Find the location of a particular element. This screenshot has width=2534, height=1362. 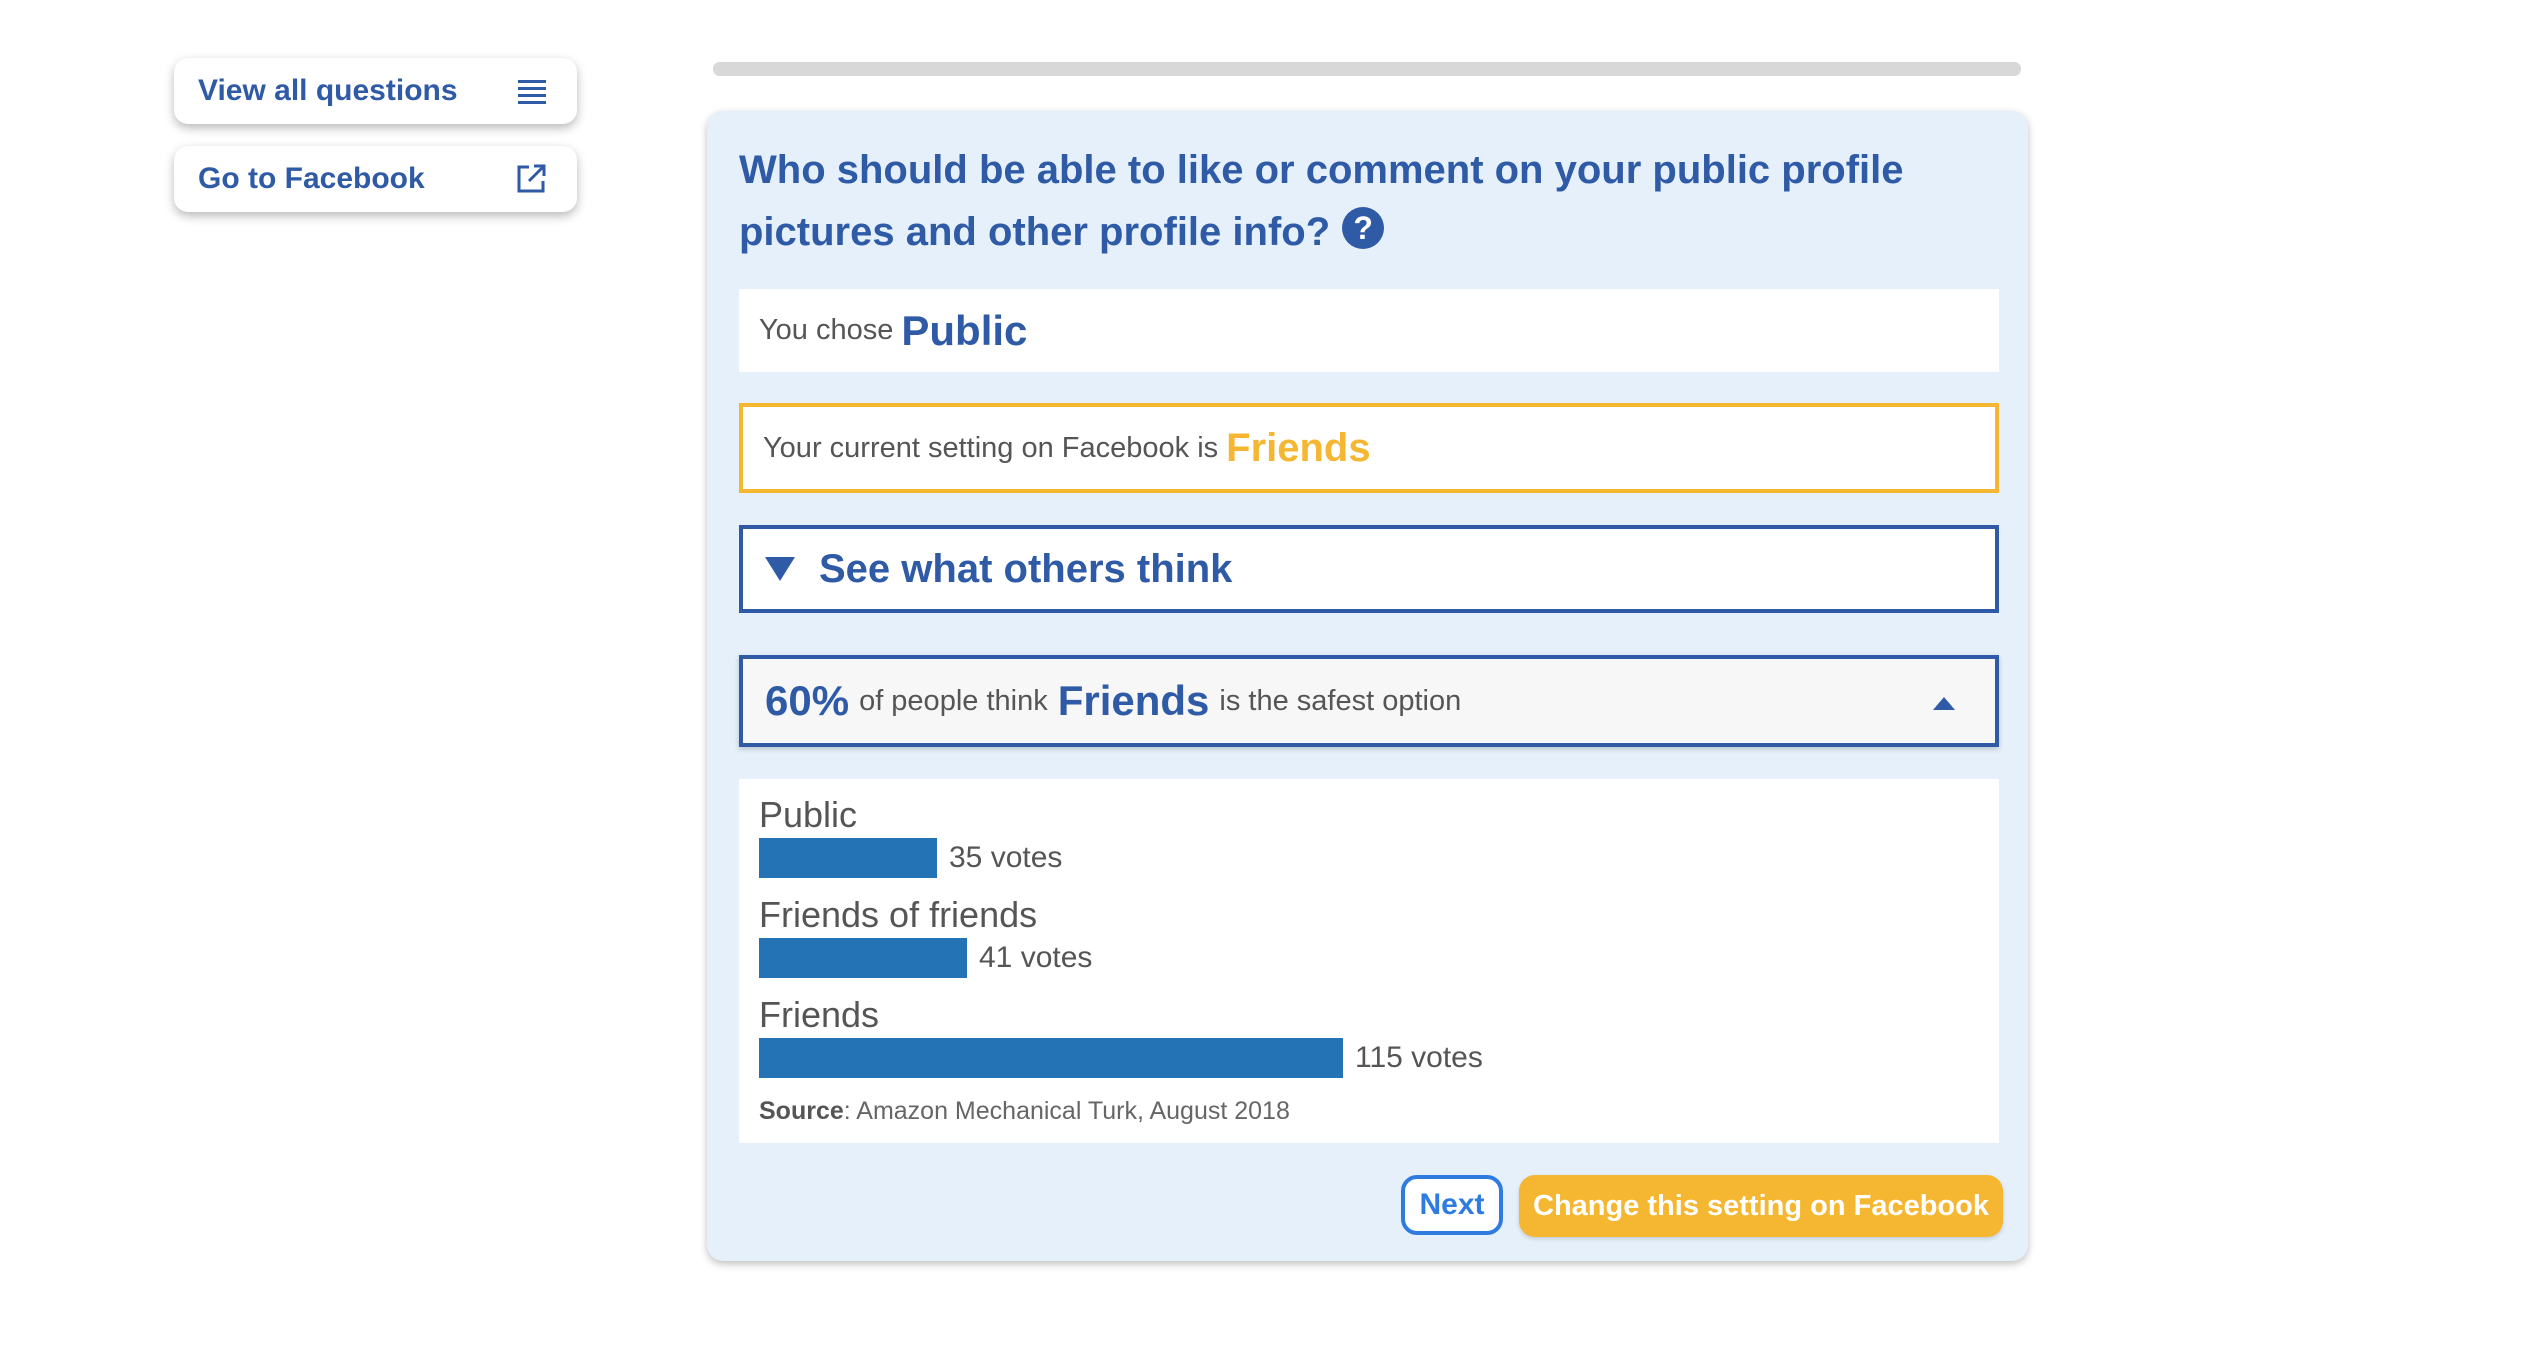

summary-text-before: of people think is located at coordinates (953, 700).